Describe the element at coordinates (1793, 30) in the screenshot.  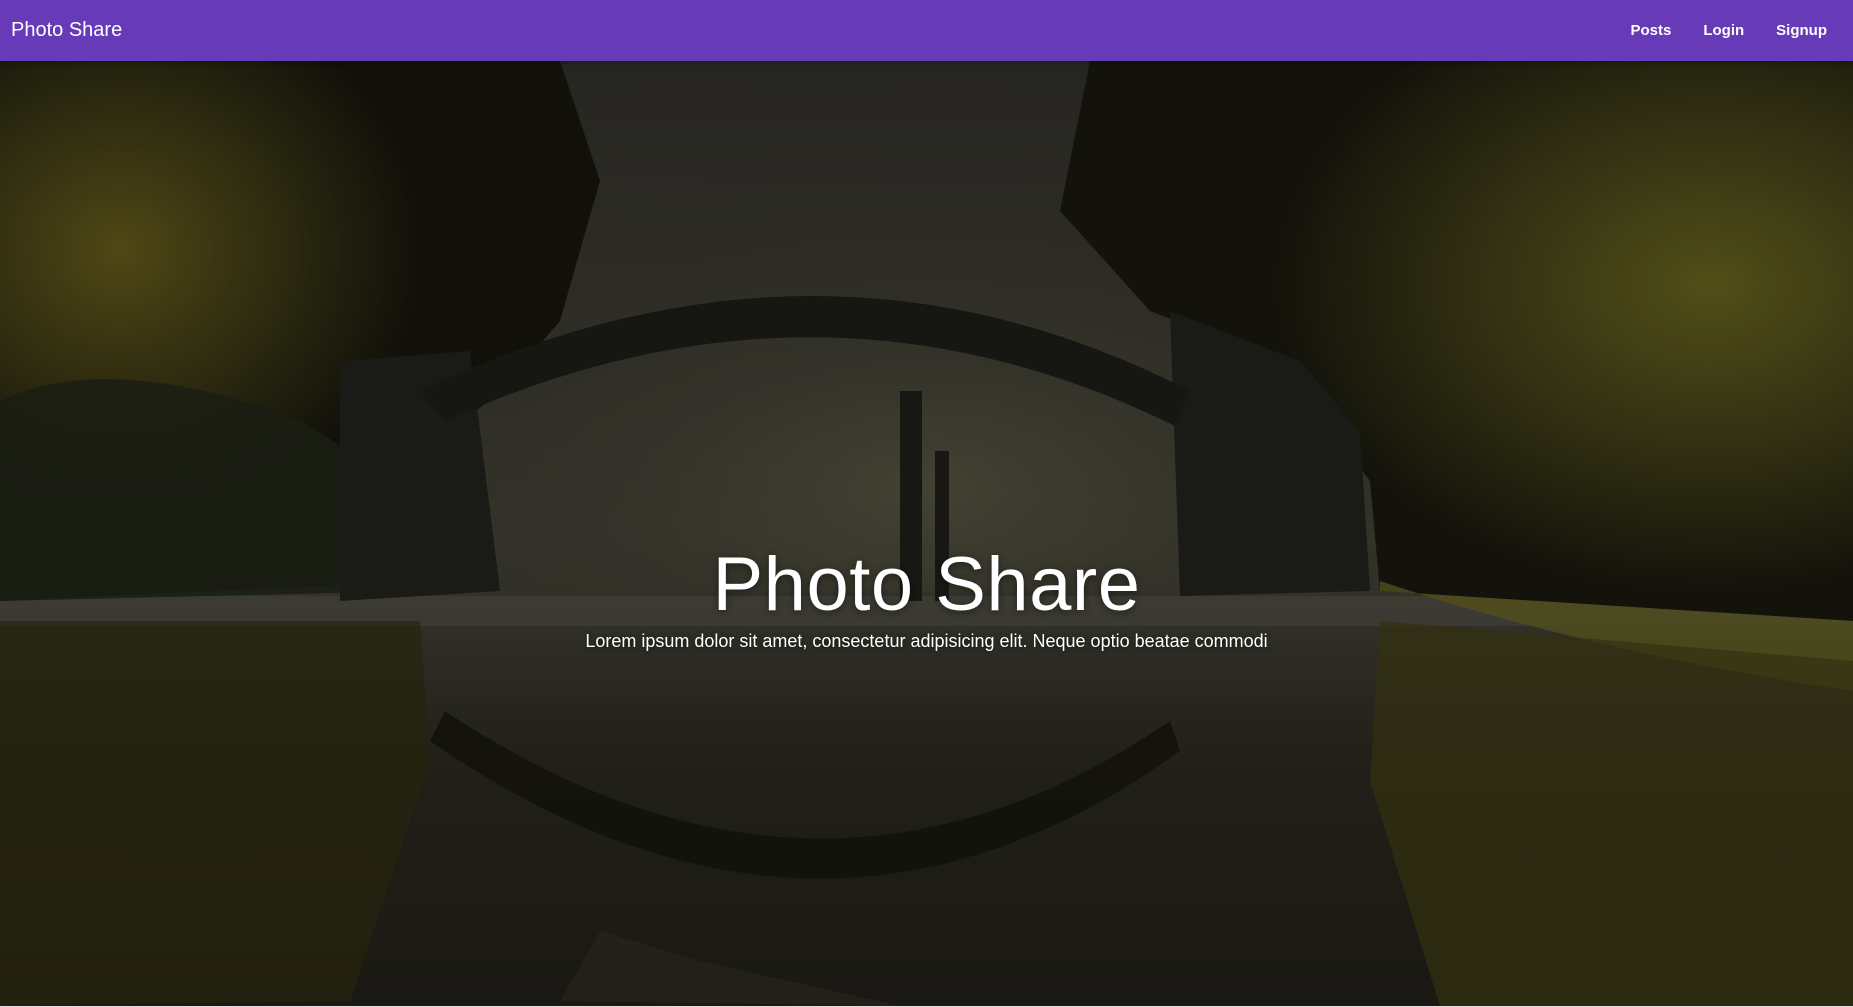
I see `nav-signup-link: Signup` at that location.